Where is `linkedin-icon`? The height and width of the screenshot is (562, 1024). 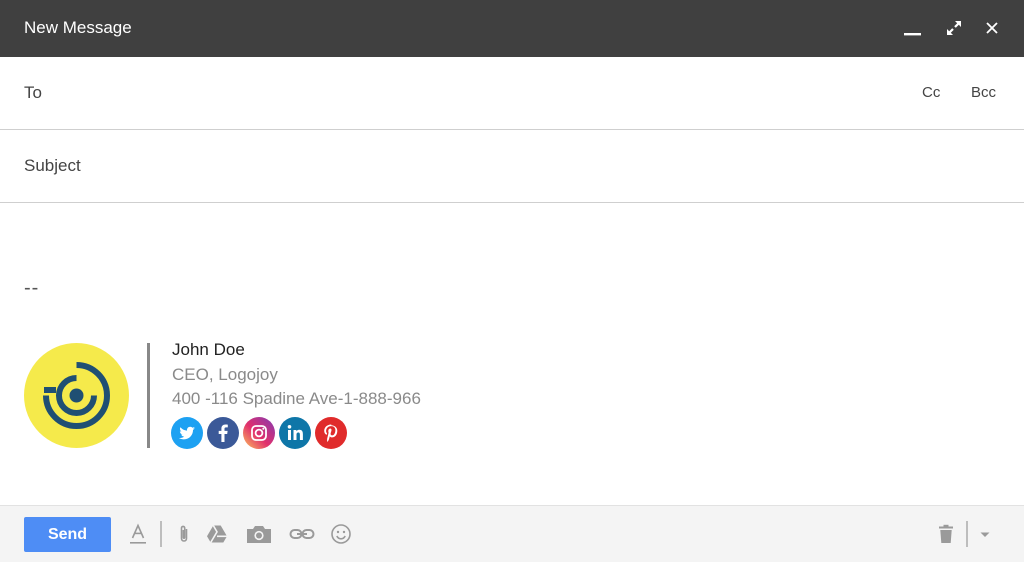
linkedin-icon is located at coordinates (295, 433).